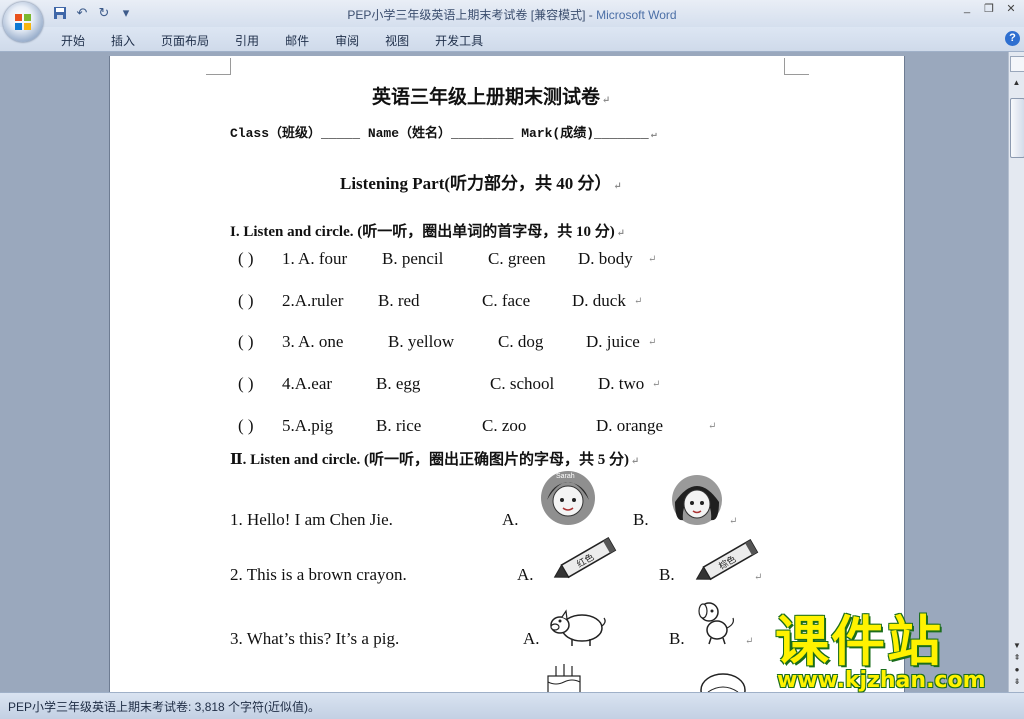 The image size is (1024, 719). I want to click on scrollbar-thumb, so click(1017, 128).